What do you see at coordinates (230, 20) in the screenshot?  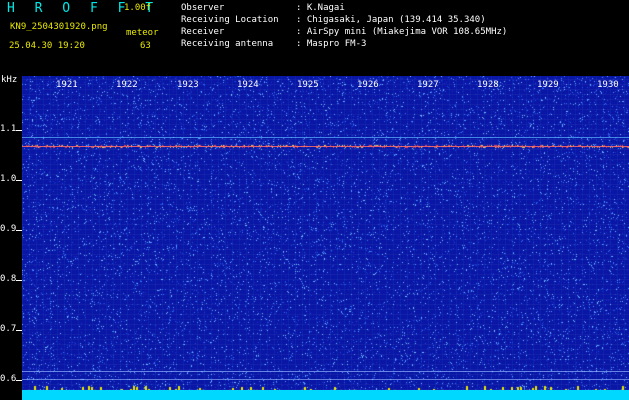 I see `location-label: Receiving Location` at bounding box center [230, 20].